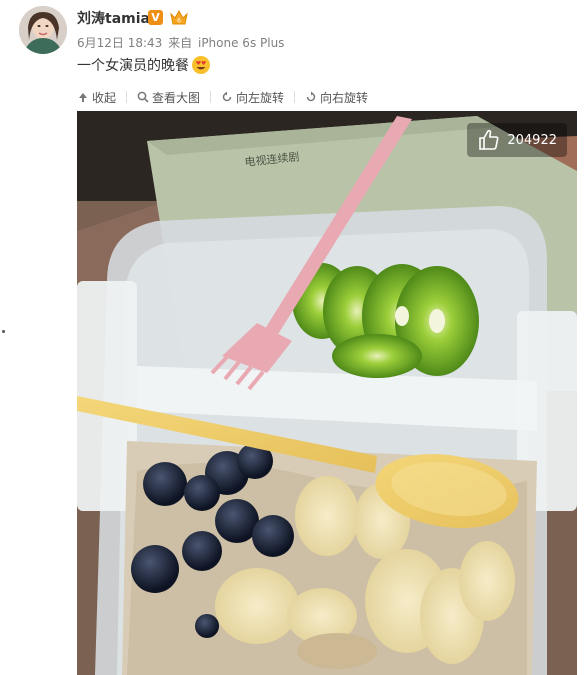 This screenshot has width=587, height=675. What do you see at coordinates (104, 97) in the screenshot?
I see `collapse-label: 收起` at bounding box center [104, 97].